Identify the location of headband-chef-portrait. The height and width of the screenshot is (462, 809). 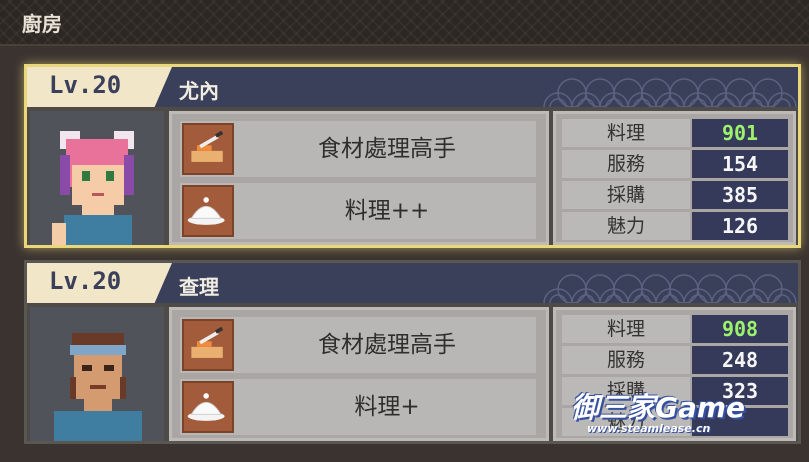
(98, 387).